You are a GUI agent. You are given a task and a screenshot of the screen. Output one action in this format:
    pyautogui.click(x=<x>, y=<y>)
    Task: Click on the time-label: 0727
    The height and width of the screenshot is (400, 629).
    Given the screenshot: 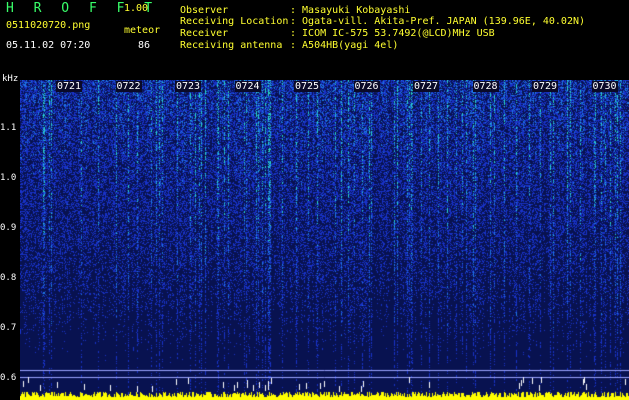 What is the action you would take?
    pyautogui.click(x=426, y=86)
    